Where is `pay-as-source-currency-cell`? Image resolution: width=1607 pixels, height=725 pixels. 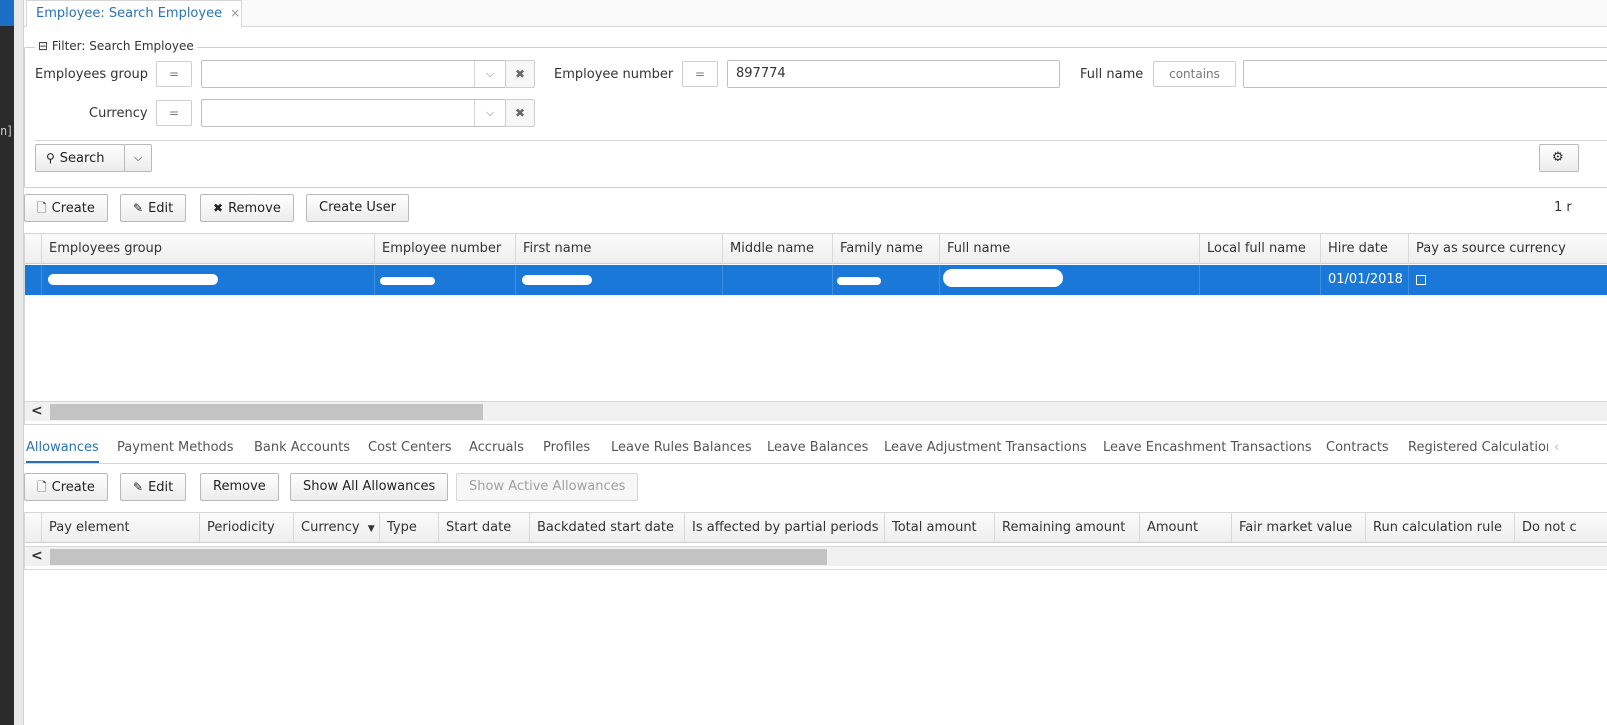
pay-as-source-currency-cell is located at coordinates (1508, 280).